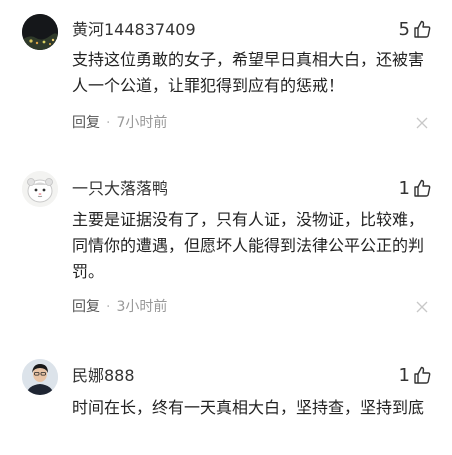 The image size is (452, 455). I want to click on comment-meta: 回复 · 7小时前, so click(119, 123).